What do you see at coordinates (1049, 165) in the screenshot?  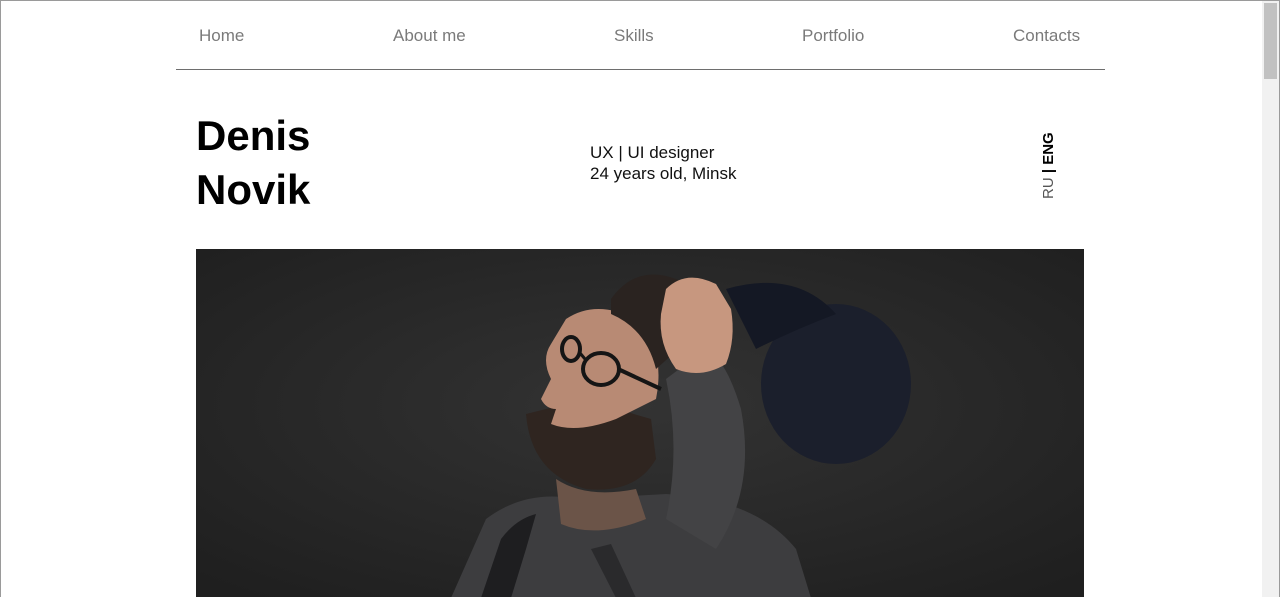 I see `language-switch: RU | ENG` at bounding box center [1049, 165].